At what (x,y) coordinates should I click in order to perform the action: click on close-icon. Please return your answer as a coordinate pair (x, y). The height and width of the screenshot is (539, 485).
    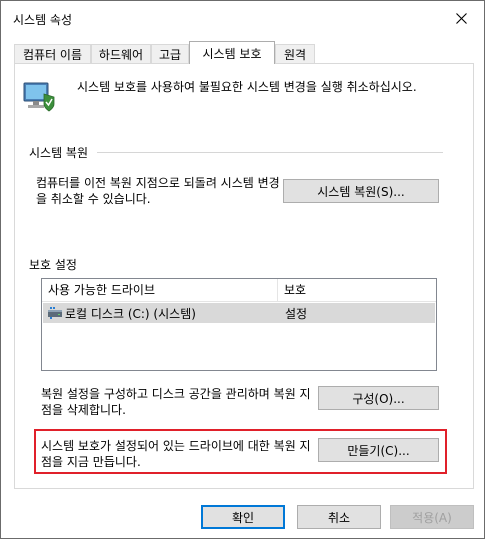
    Looking at the image, I should click on (461, 18).